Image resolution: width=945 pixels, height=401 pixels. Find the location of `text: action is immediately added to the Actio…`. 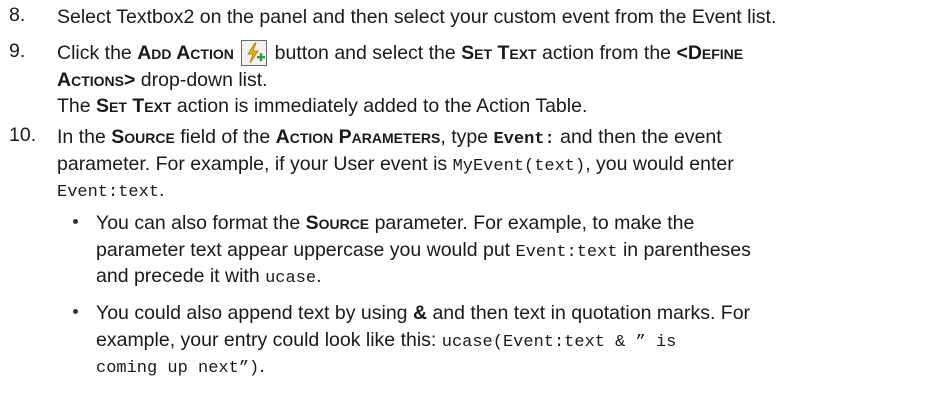

text: action is immediately added to the Actio… is located at coordinates (379, 106).